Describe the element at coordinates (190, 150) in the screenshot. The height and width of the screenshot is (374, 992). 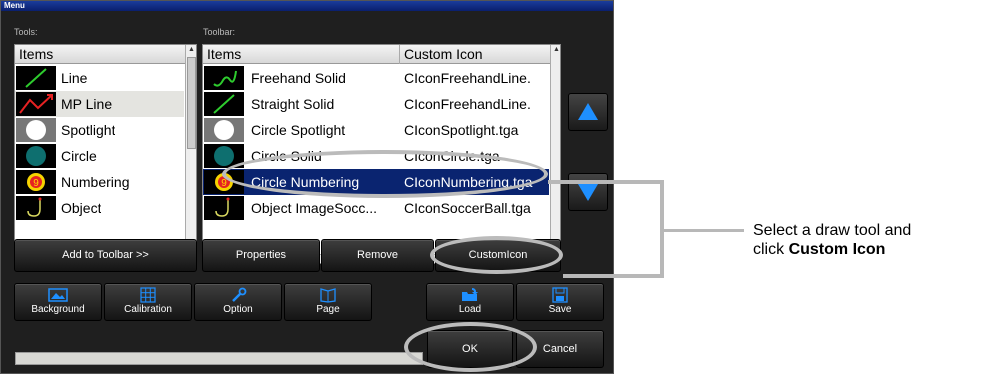
I see `tools-vertical-scrollbar: ▲` at that location.